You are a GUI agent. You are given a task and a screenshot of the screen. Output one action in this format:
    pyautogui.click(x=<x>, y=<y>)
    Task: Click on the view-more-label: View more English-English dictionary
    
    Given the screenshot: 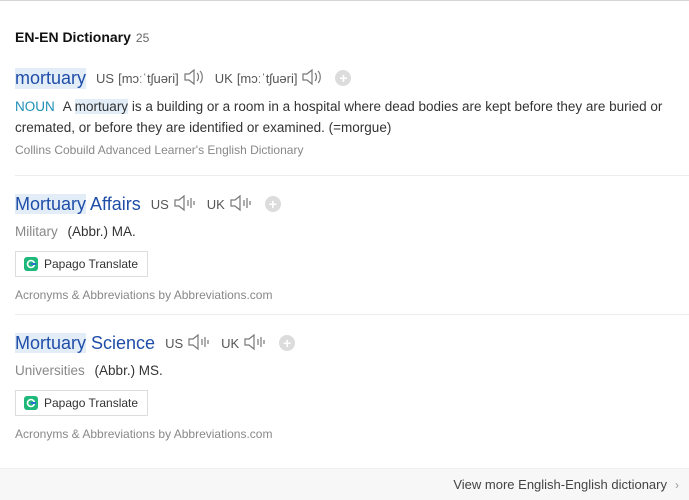 What is the action you would take?
    pyautogui.click(x=560, y=484)
    